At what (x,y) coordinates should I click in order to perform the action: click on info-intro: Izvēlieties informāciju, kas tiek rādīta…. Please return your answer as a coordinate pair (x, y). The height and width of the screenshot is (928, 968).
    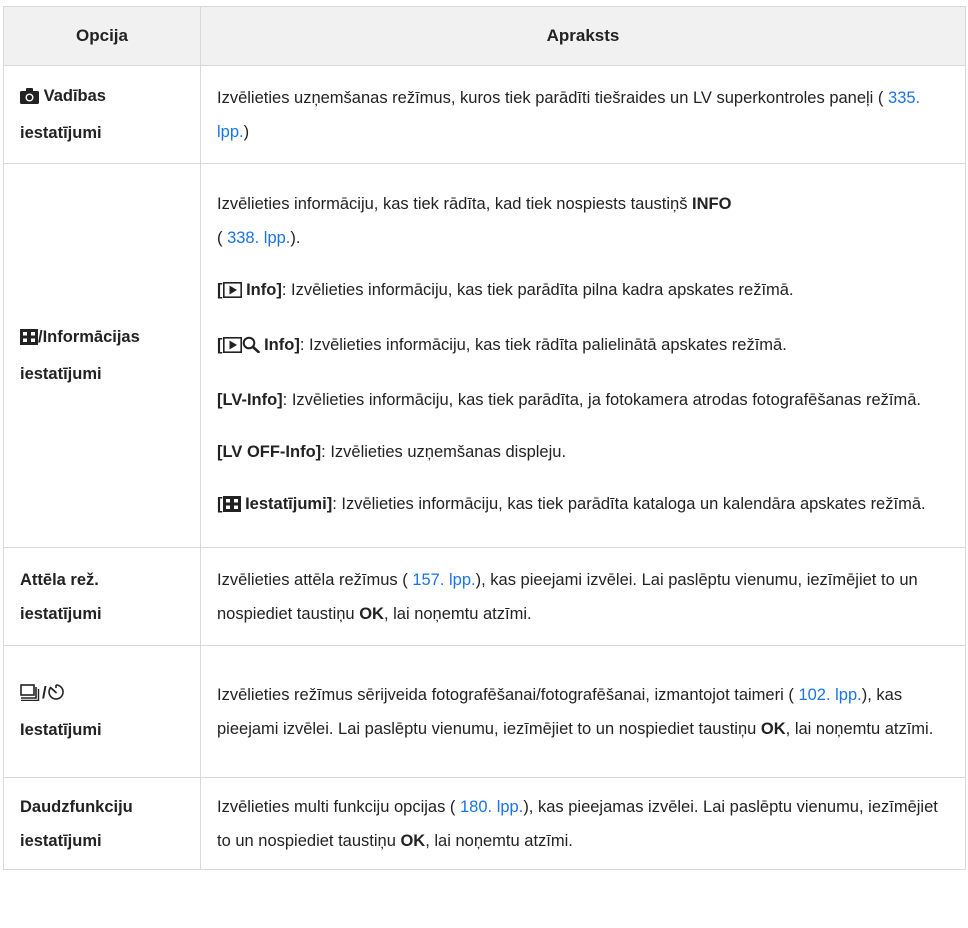
    Looking at the image, I should click on (474, 221).